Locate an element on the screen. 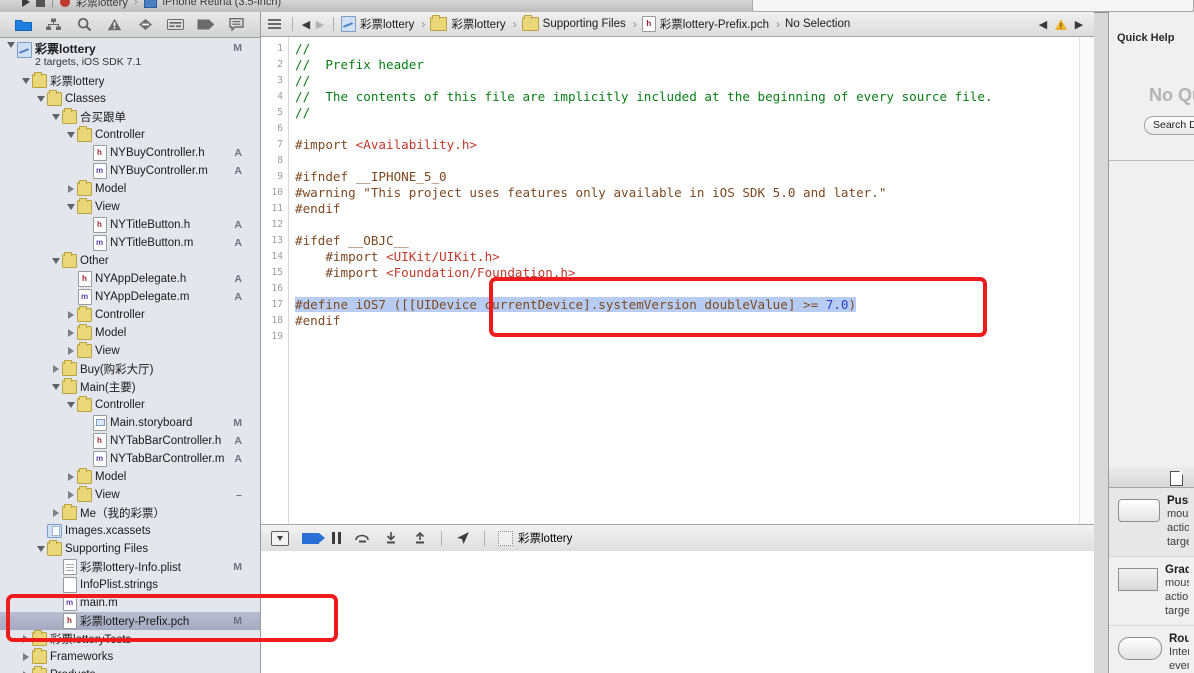  file-tree-row: Other is located at coordinates (130, 261).